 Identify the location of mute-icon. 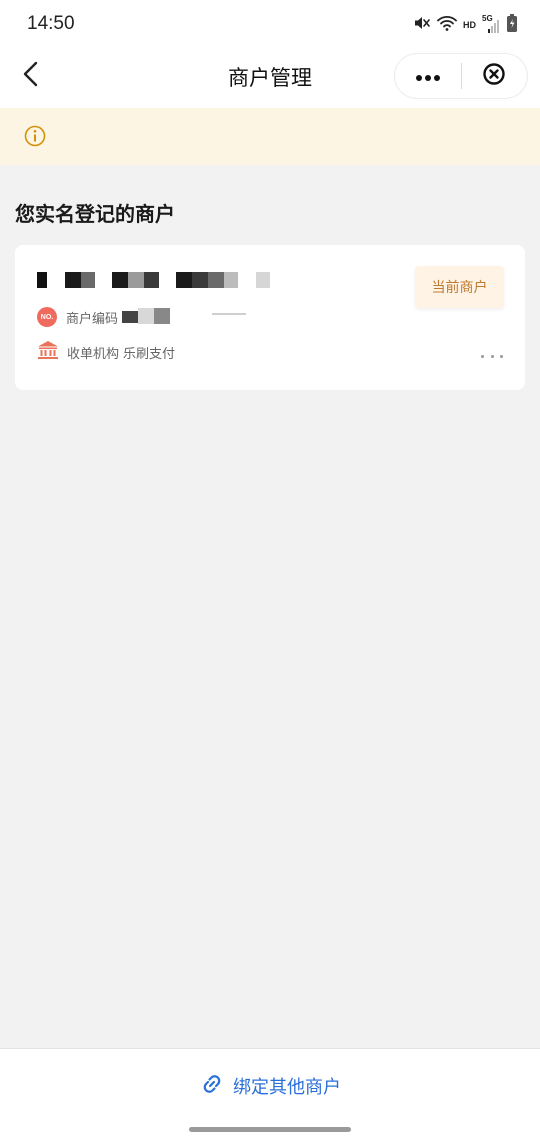
(422, 25).